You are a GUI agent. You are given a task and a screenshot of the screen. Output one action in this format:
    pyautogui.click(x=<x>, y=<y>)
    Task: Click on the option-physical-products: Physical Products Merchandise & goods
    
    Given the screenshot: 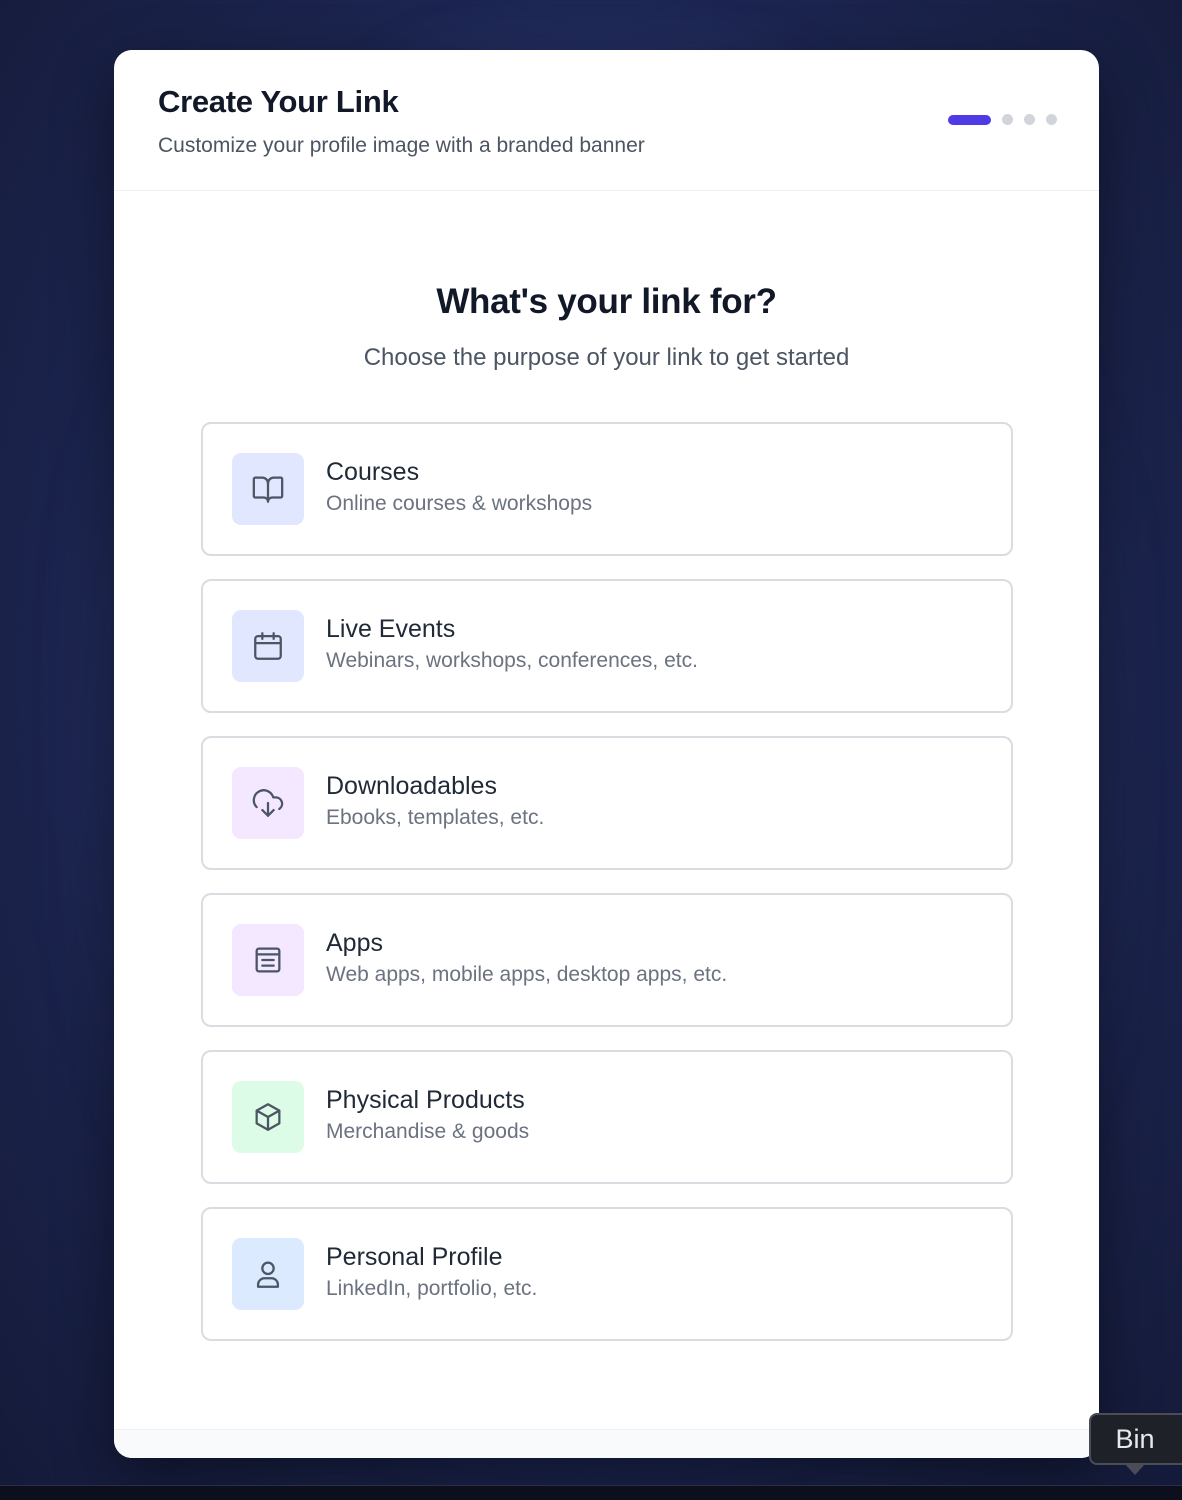 What is the action you would take?
    pyautogui.click(x=607, y=1117)
    